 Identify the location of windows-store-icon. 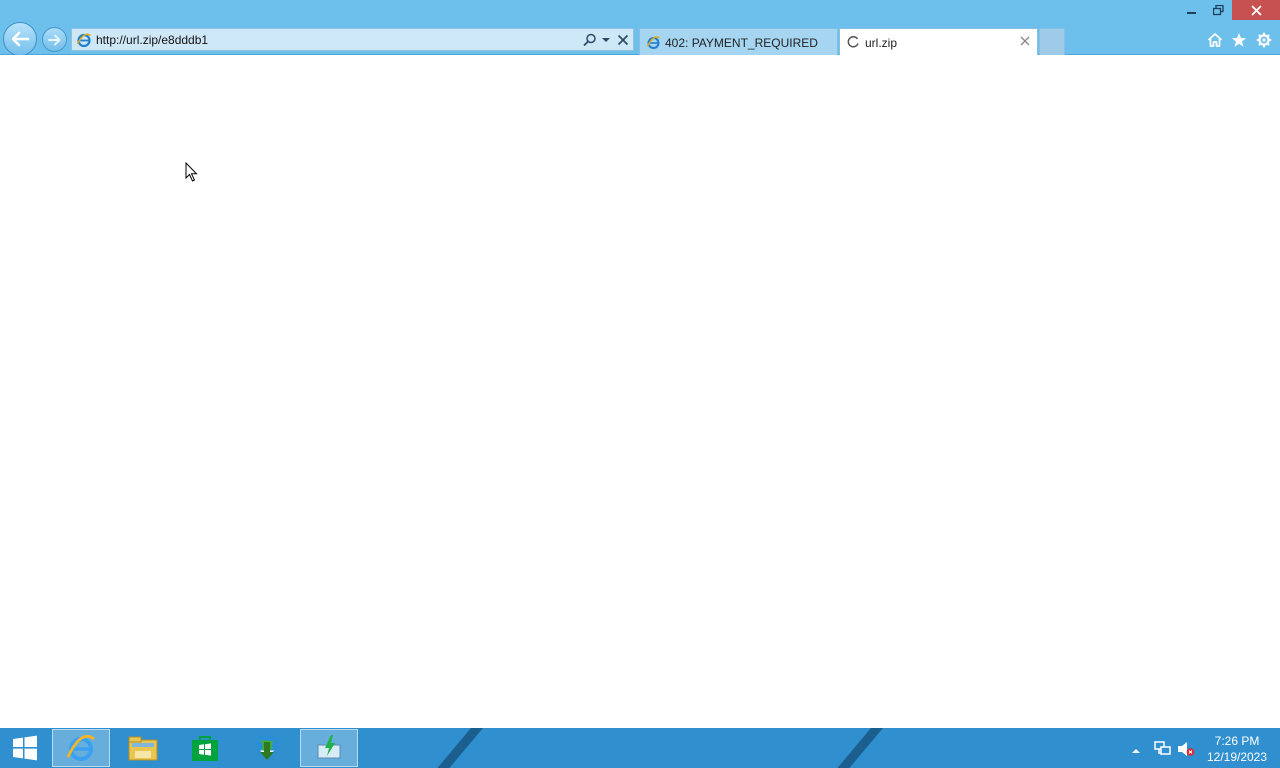
(205, 748).